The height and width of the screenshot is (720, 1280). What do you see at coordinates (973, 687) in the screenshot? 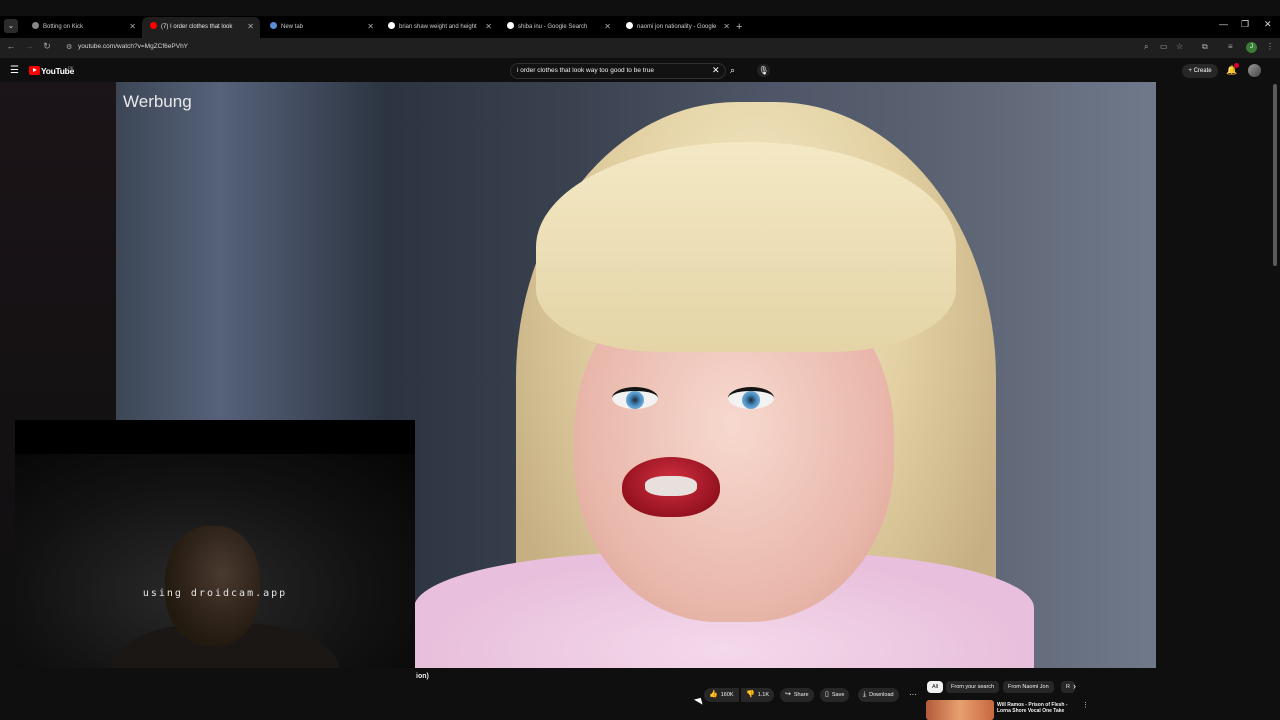
I see `chip-from-your-search: From your search` at bounding box center [973, 687].